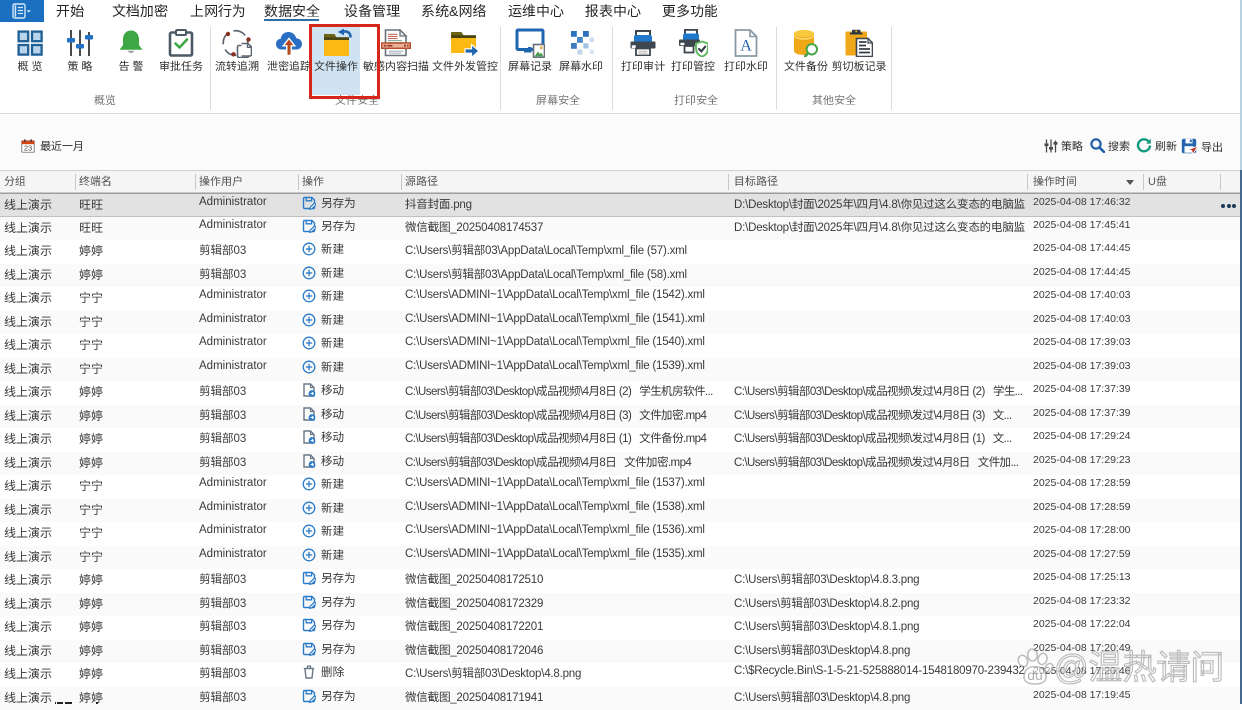 Image resolution: width=1242 pixels, height=710 pixels. What do you see at coordinates (1035, 675) in the screenshot?
I see `svg-text: du` at bounding box center [1035, 675].